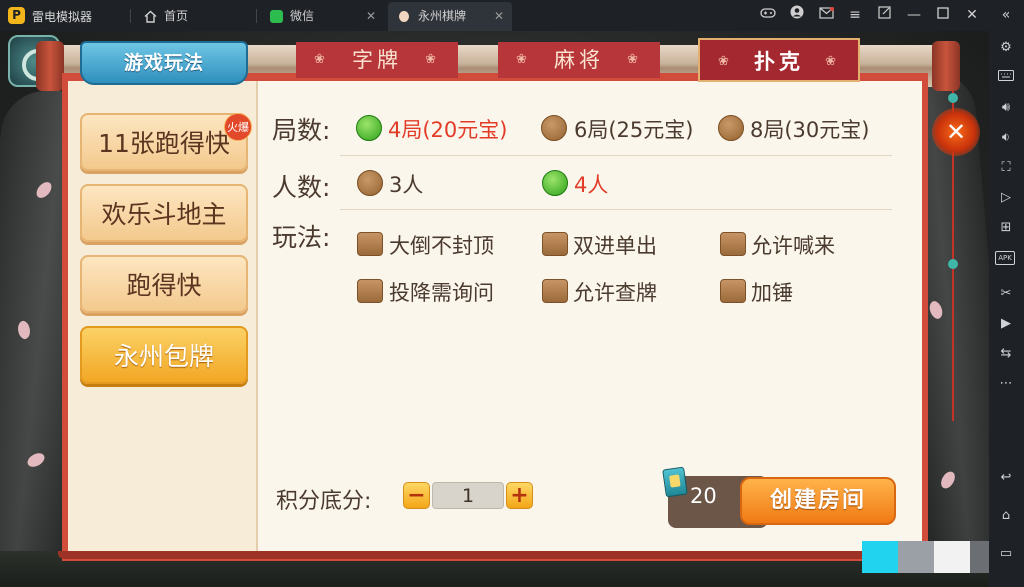 Image resolution: width=1024 pixels, height=587 pixels. What do you see at coordinates (633, 129) in the screenshot?
I see `rounds-option-6-label: 6局(25元宝)` at bounding box center [633, 129].